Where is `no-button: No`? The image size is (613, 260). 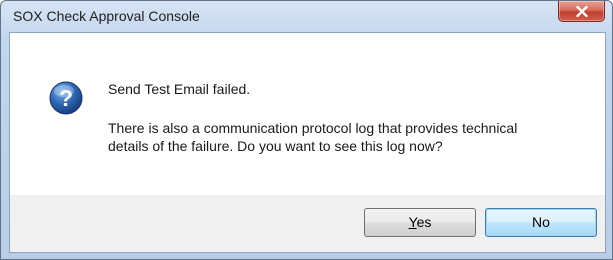 no-button: No is located at coordinates (541, 222).